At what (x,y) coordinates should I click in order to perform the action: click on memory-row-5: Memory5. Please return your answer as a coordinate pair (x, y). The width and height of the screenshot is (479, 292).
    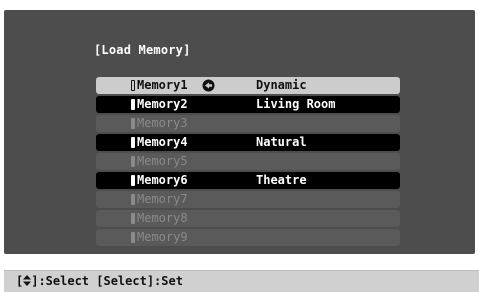
    Looking at the image, I should click on (248, 161).